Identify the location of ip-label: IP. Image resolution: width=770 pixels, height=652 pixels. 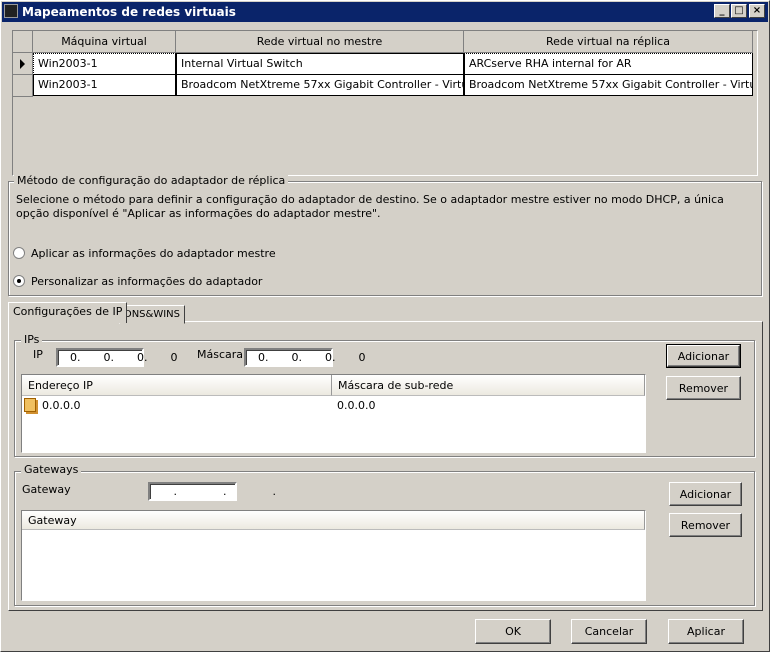
(38, 354).